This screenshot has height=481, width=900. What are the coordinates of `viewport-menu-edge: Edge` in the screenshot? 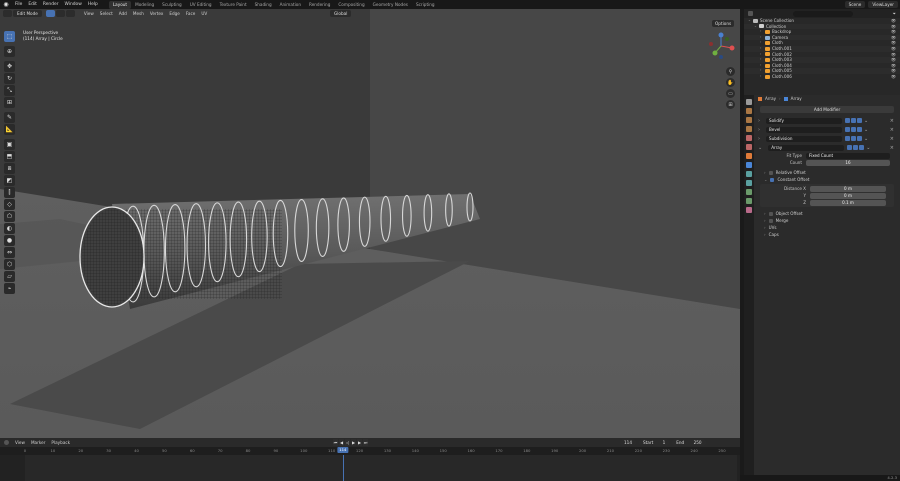 It's located at (174, 13).